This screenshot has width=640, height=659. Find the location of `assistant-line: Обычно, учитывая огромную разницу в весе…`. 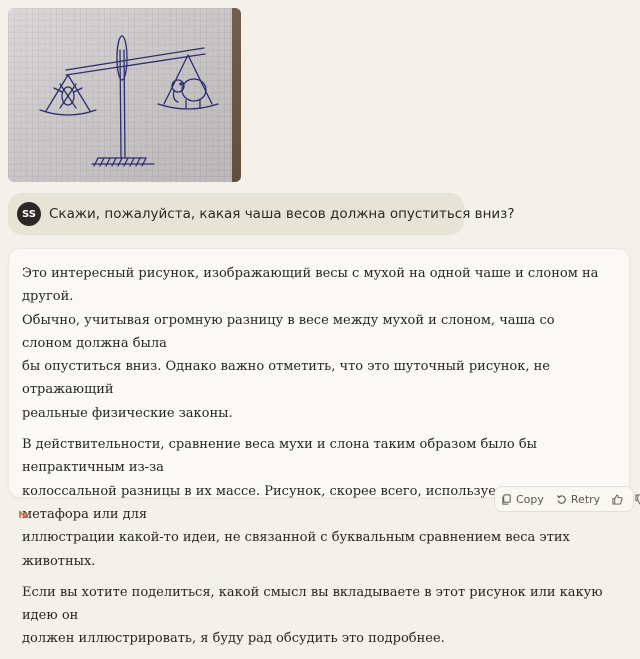

assistant-line: Обычно, учитывая огромную разницу в весе… is located at coordinates (288, 331).